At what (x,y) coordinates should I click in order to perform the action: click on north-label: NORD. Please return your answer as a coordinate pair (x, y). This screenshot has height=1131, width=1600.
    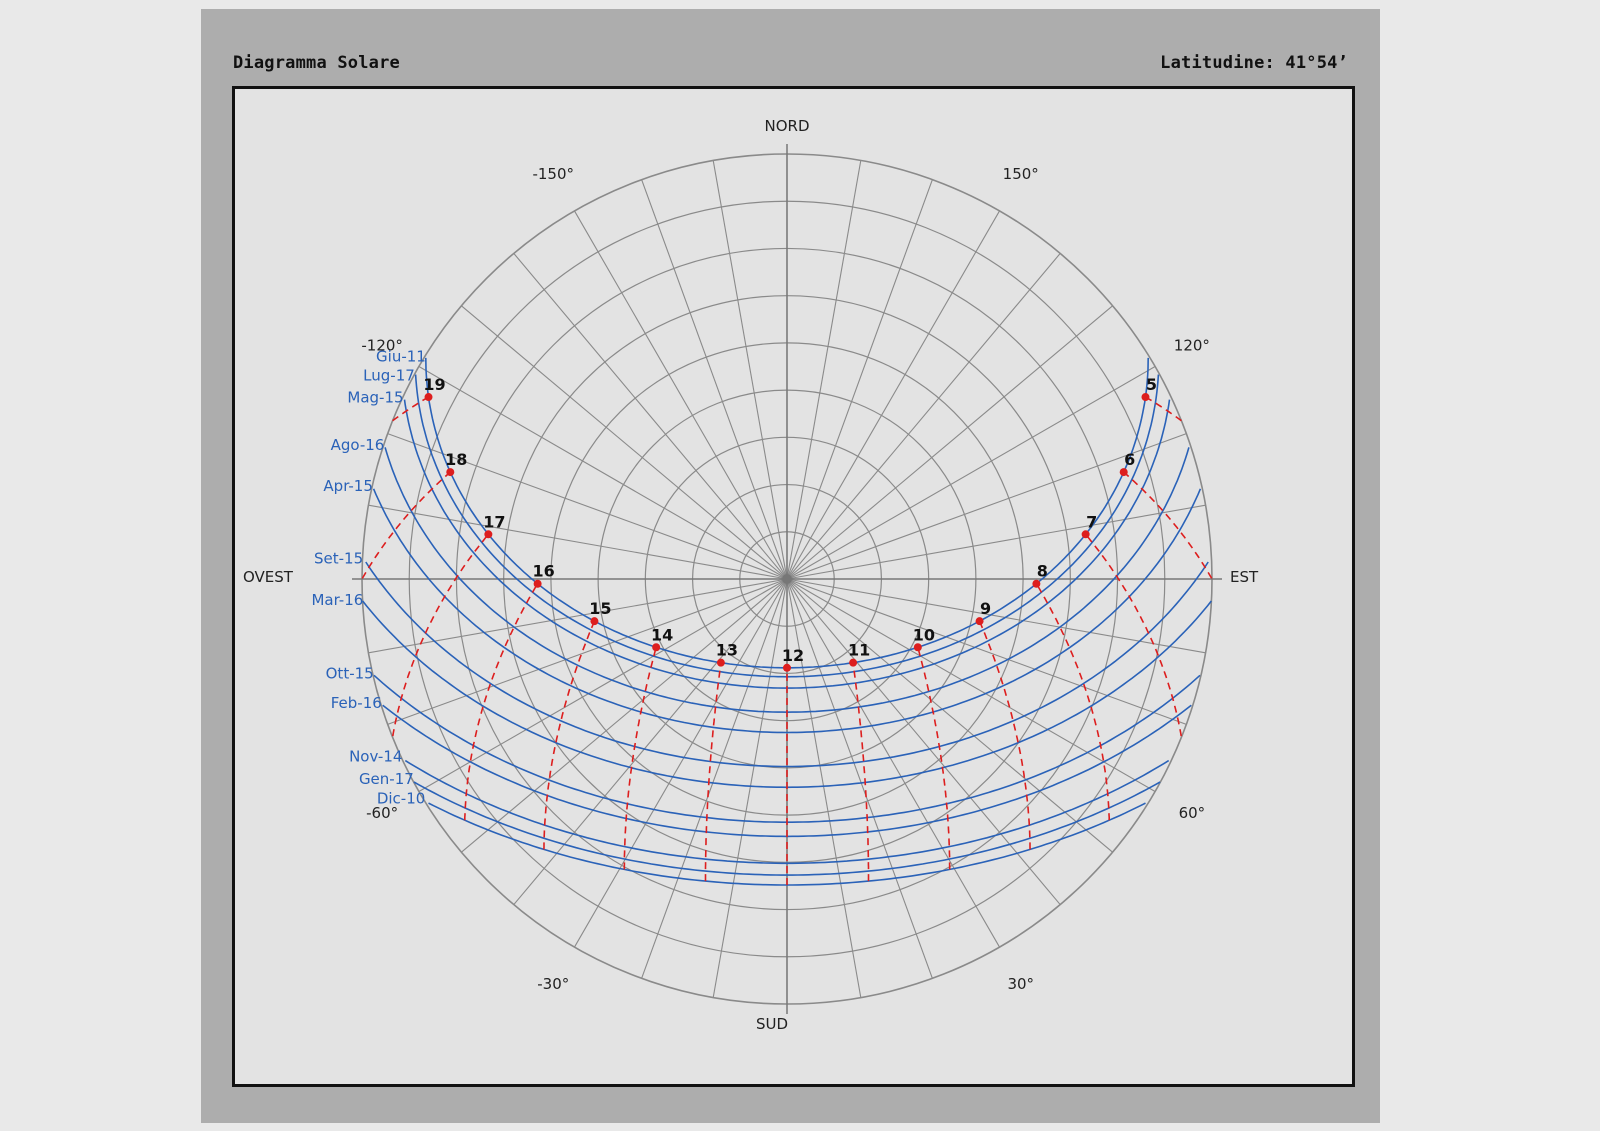
    Looking at the image, I should click on (787, 126).